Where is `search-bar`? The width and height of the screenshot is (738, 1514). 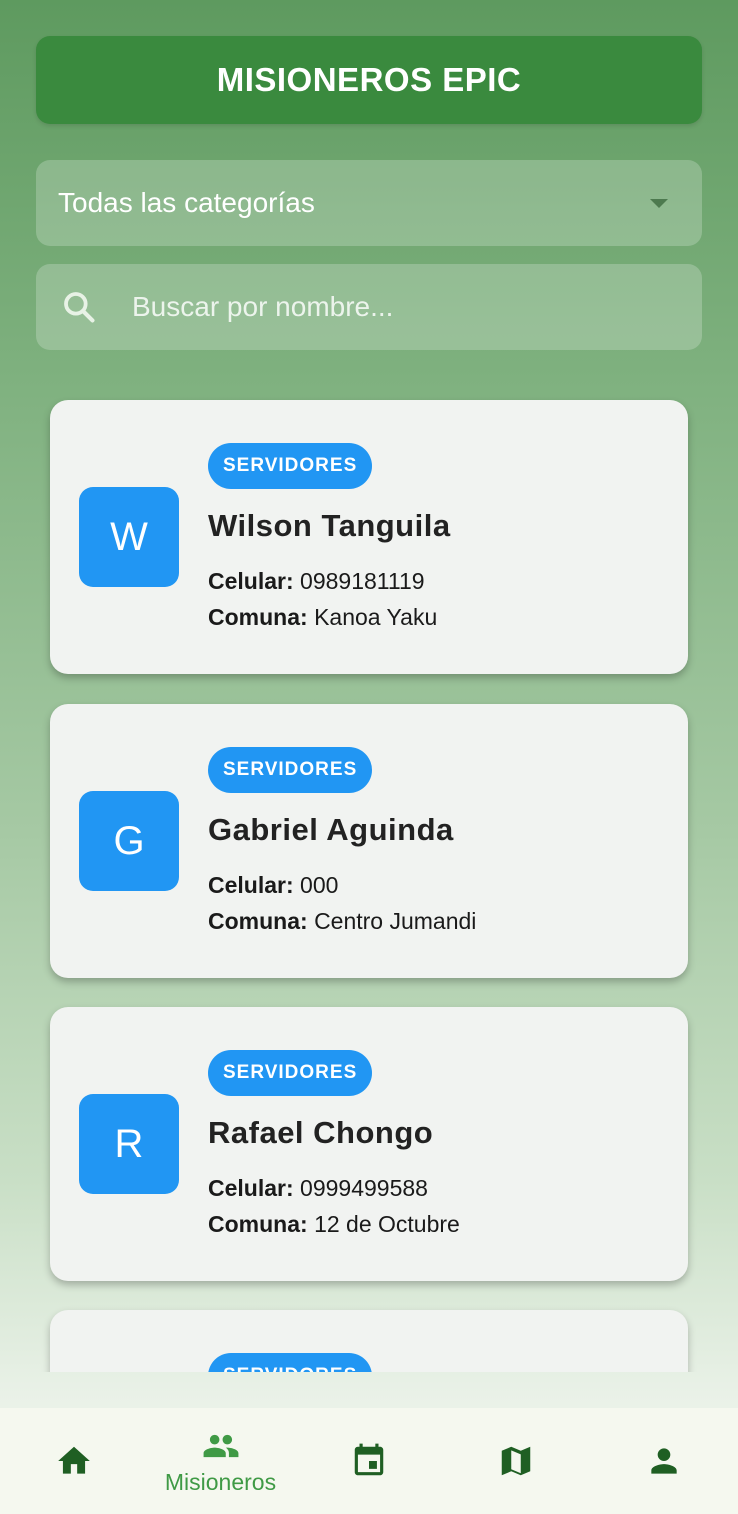
search-bar is located at coordinates (369, 307).